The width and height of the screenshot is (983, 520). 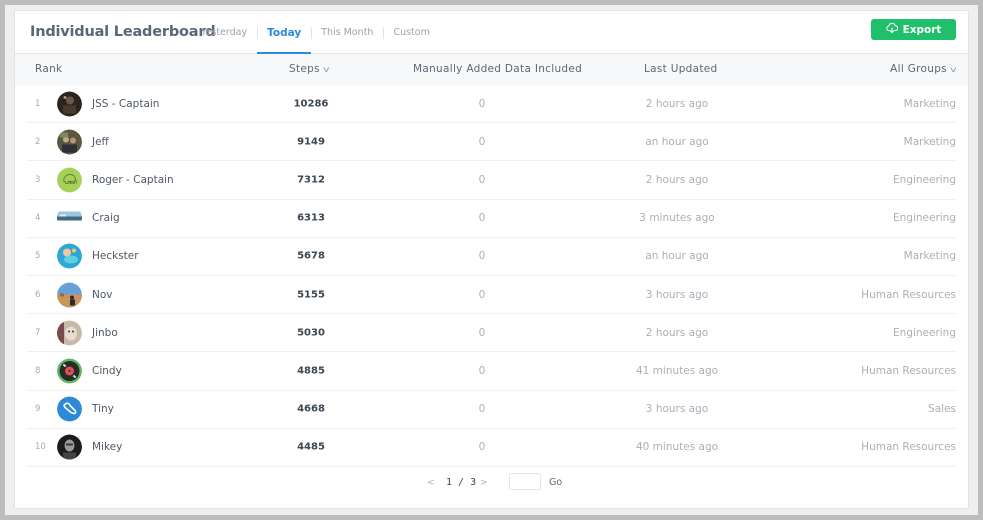 I want to click on rank-number: 1, so click(x=38, y=103).